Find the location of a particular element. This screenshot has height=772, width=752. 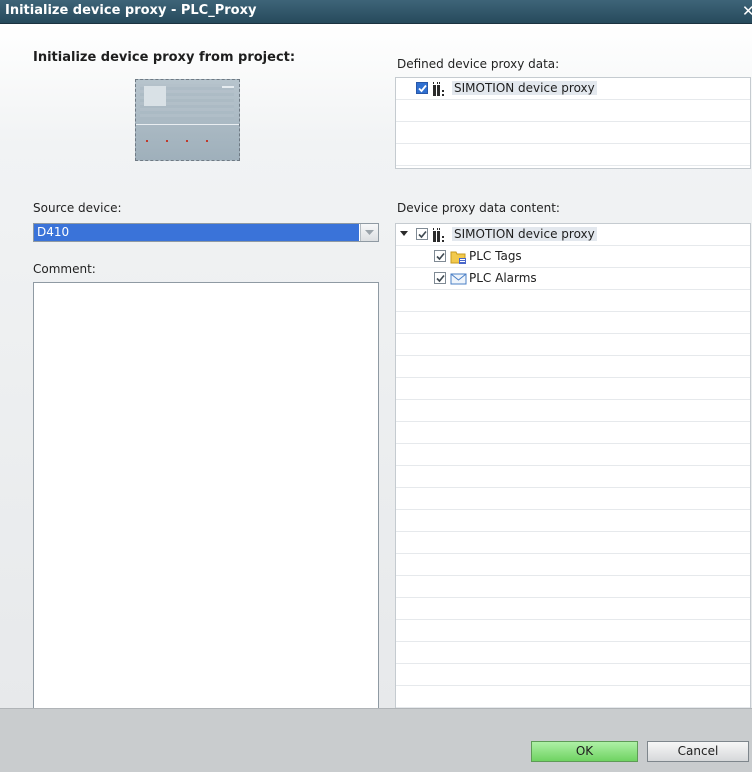

tree-node-label: PLC Tags is located at coordinates (495, 256).